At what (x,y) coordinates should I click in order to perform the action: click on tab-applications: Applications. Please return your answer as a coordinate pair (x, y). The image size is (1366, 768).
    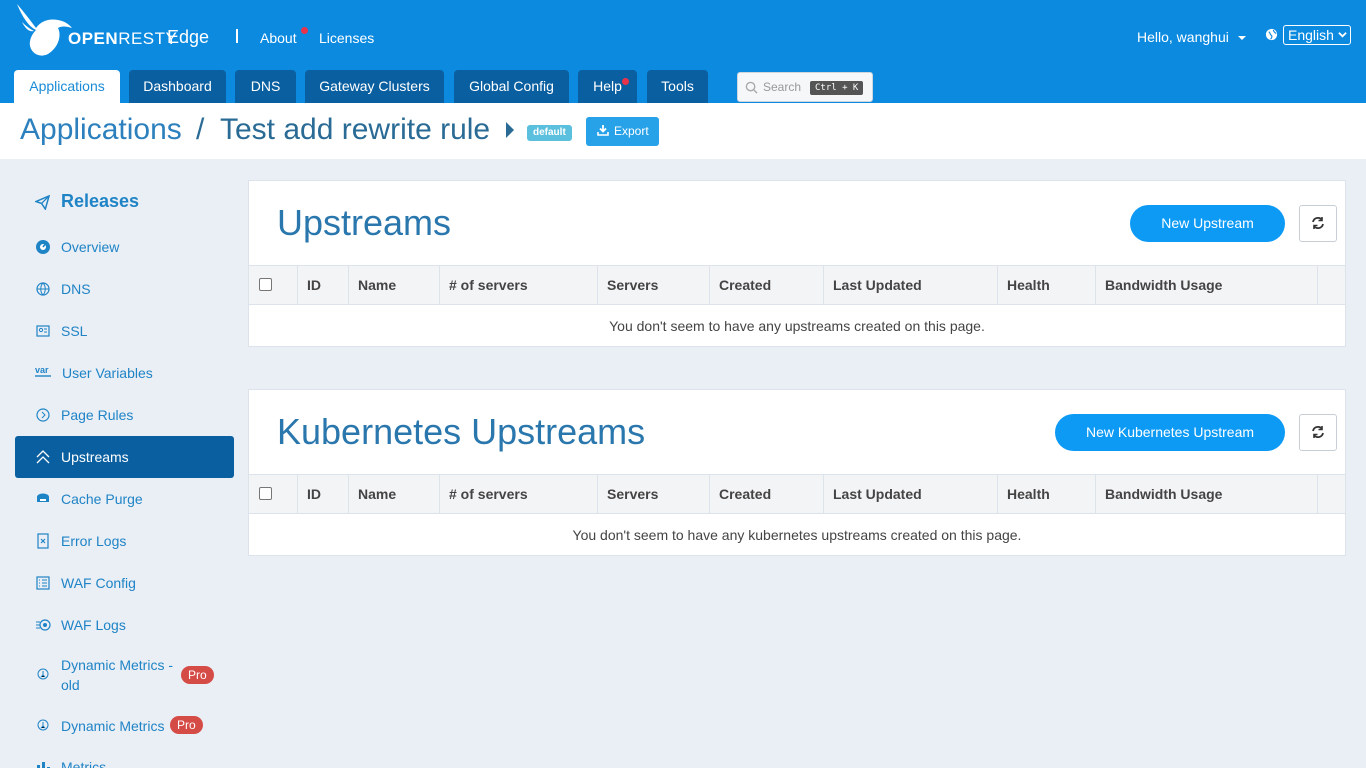
    Looking at the image, I should click on (67, 86).